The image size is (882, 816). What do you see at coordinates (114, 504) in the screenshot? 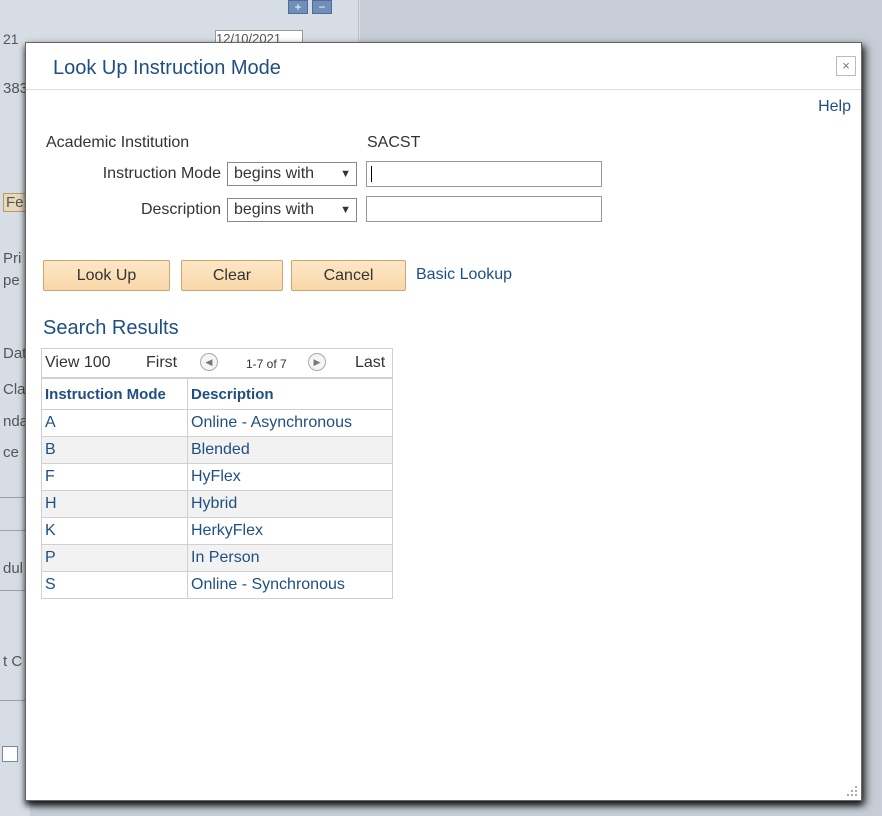
I see `instruction-mode-cell: H` at bounding box center [114, 504].